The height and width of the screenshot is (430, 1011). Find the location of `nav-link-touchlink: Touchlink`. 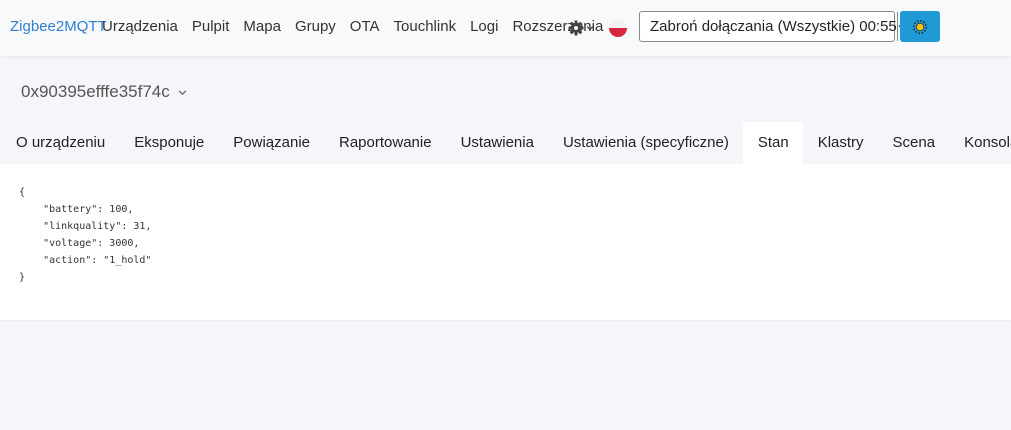

nav-link-touchlink: Touchlink is located at coordinates (425, 26).